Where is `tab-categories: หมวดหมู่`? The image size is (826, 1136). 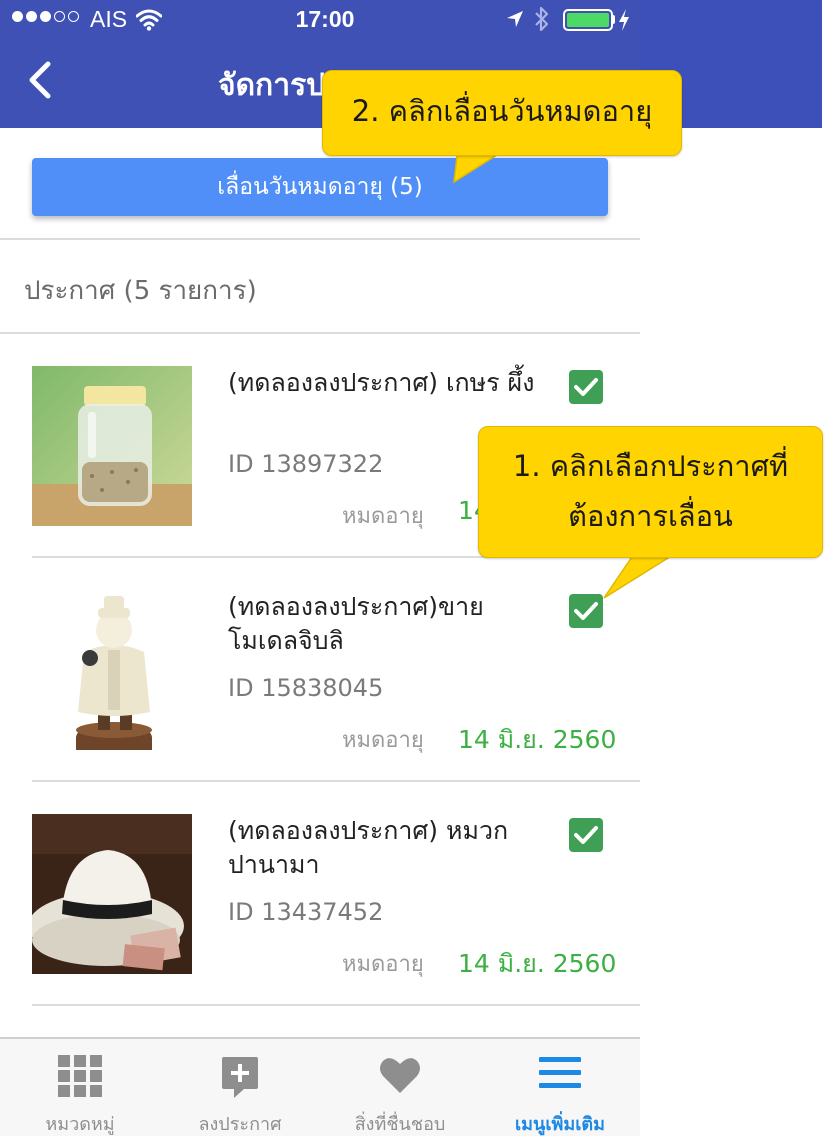 tab-categories: หมวดหมู่ is located at coordinates (80, 1087).